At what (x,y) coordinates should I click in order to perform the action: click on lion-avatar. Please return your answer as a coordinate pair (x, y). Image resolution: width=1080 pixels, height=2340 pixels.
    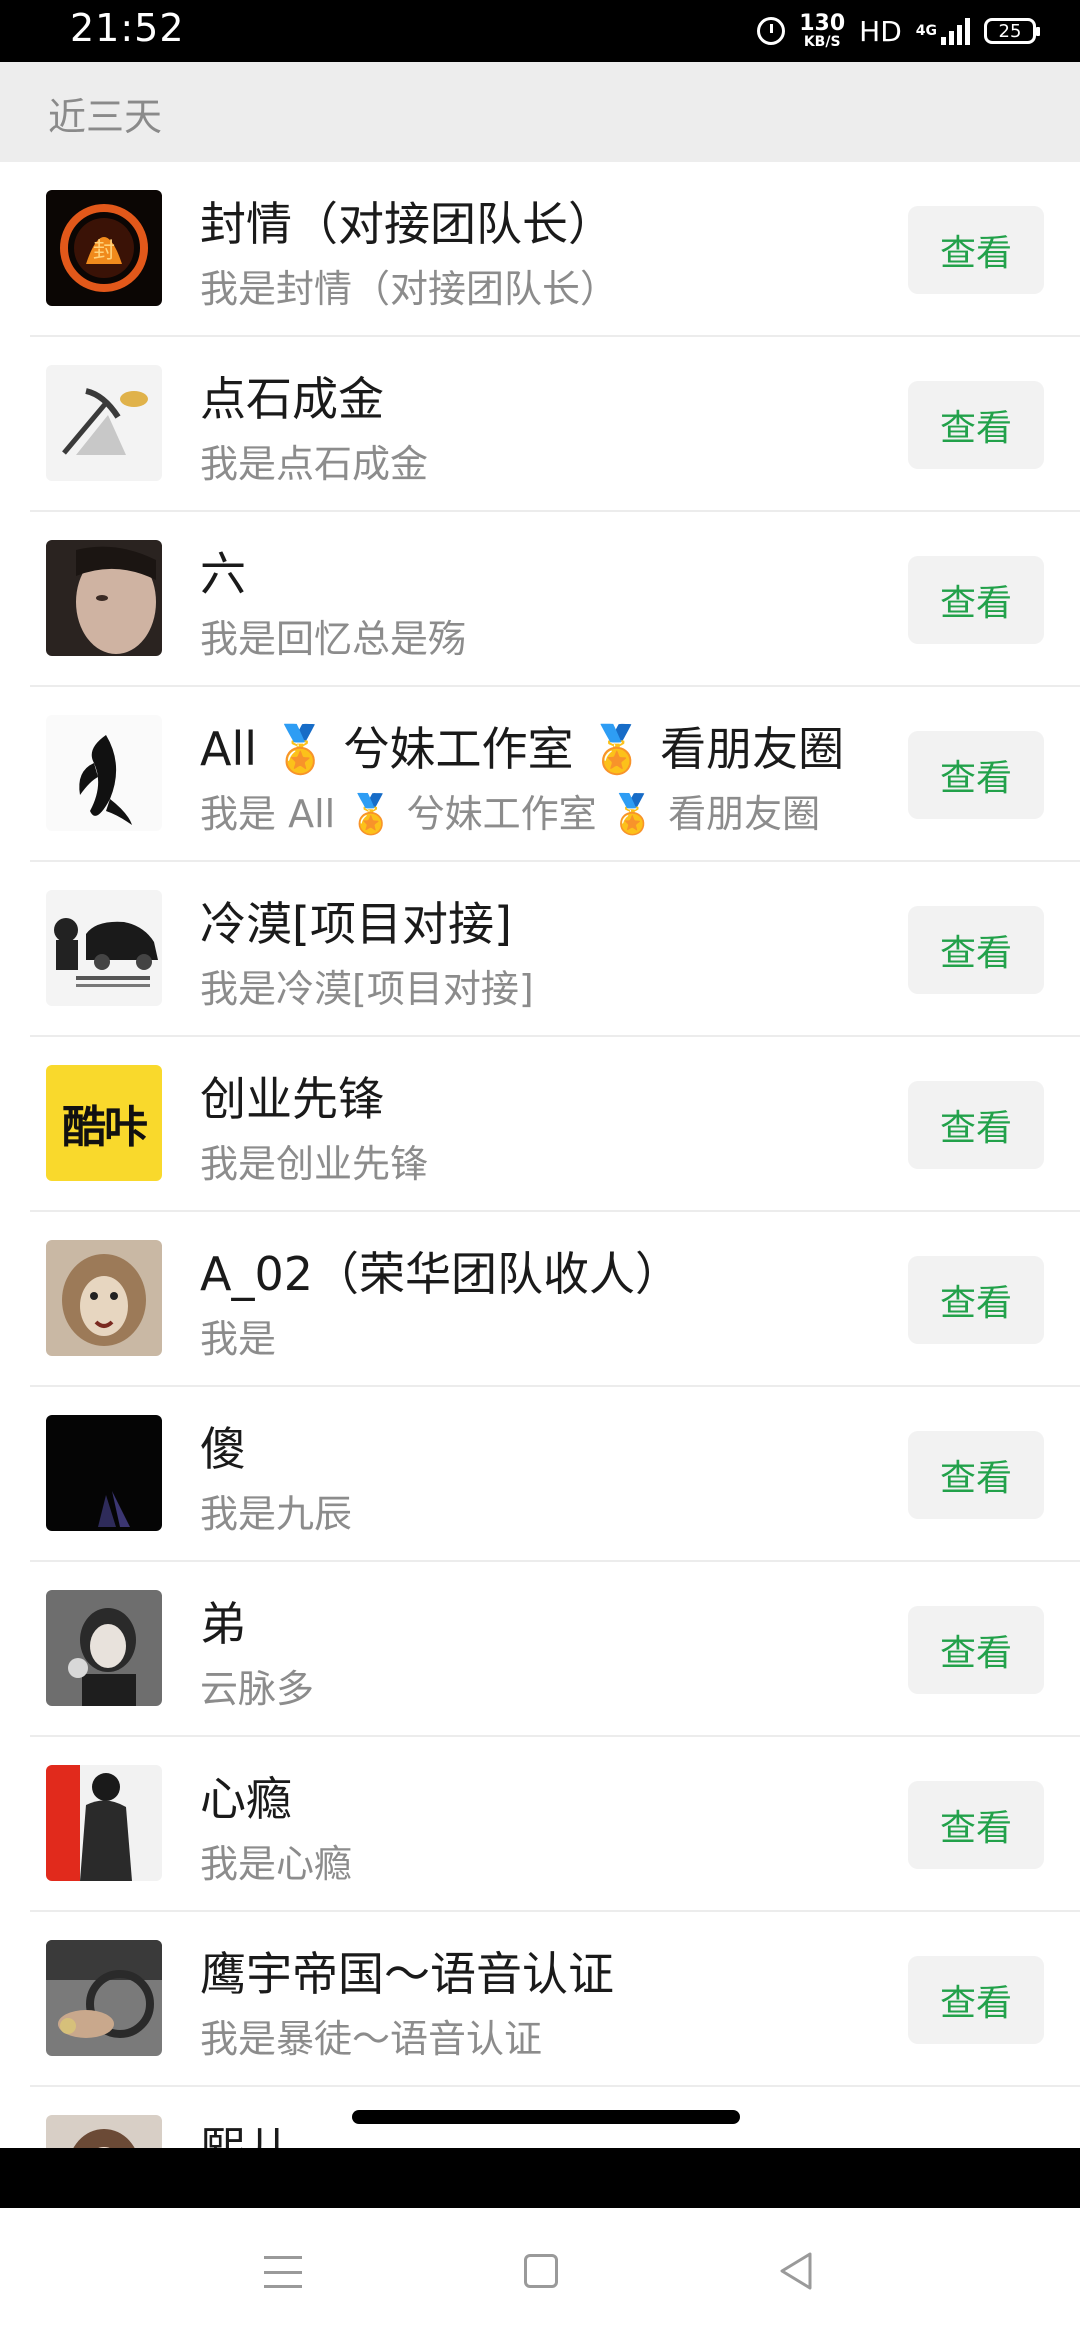
    Looking at the image, I should click on (104, 1298).